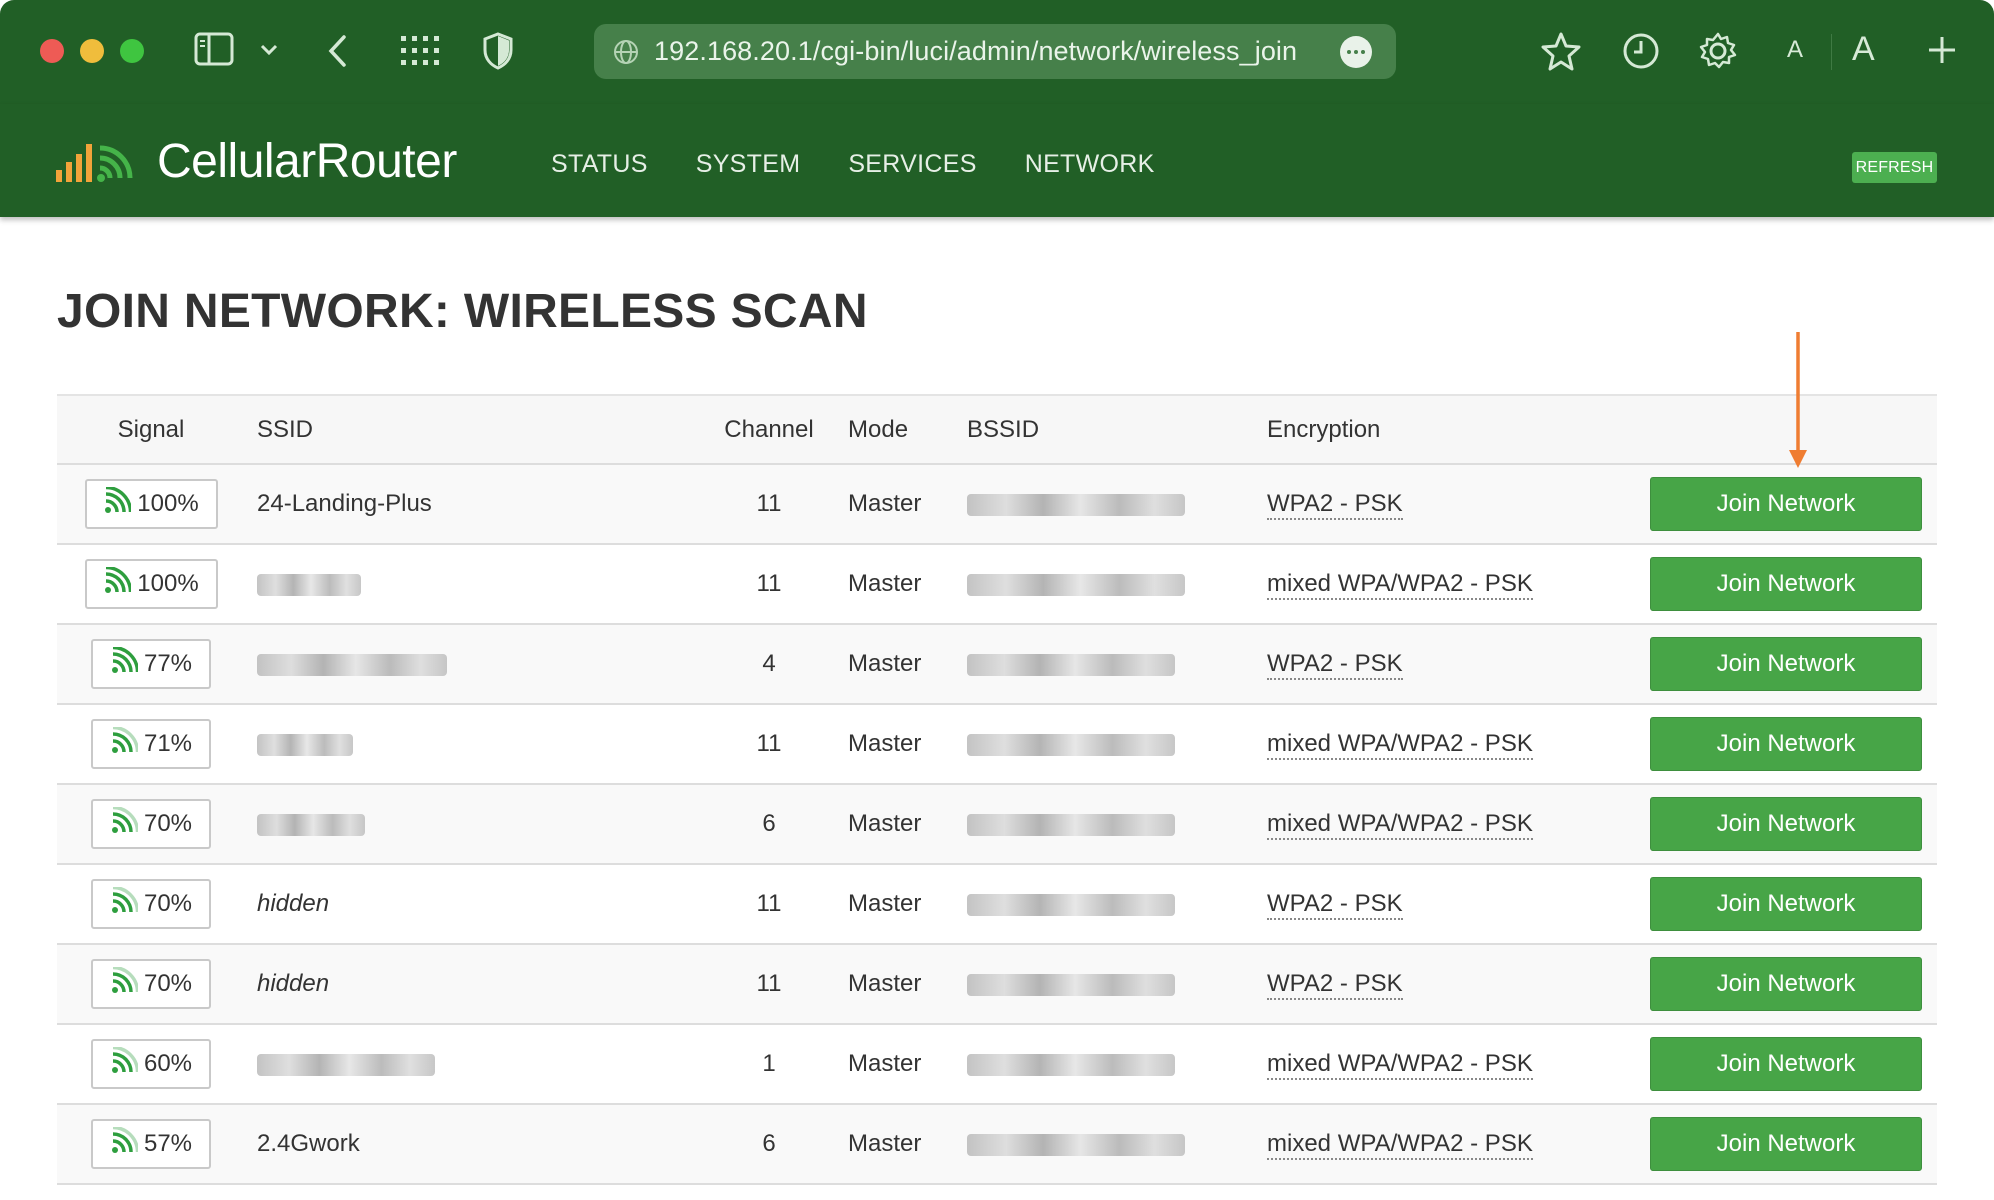 Image resolution: width=1994 pixels, height=1200 pixels. I want to click on header-encryption: Encryption, so click(1441, 429).